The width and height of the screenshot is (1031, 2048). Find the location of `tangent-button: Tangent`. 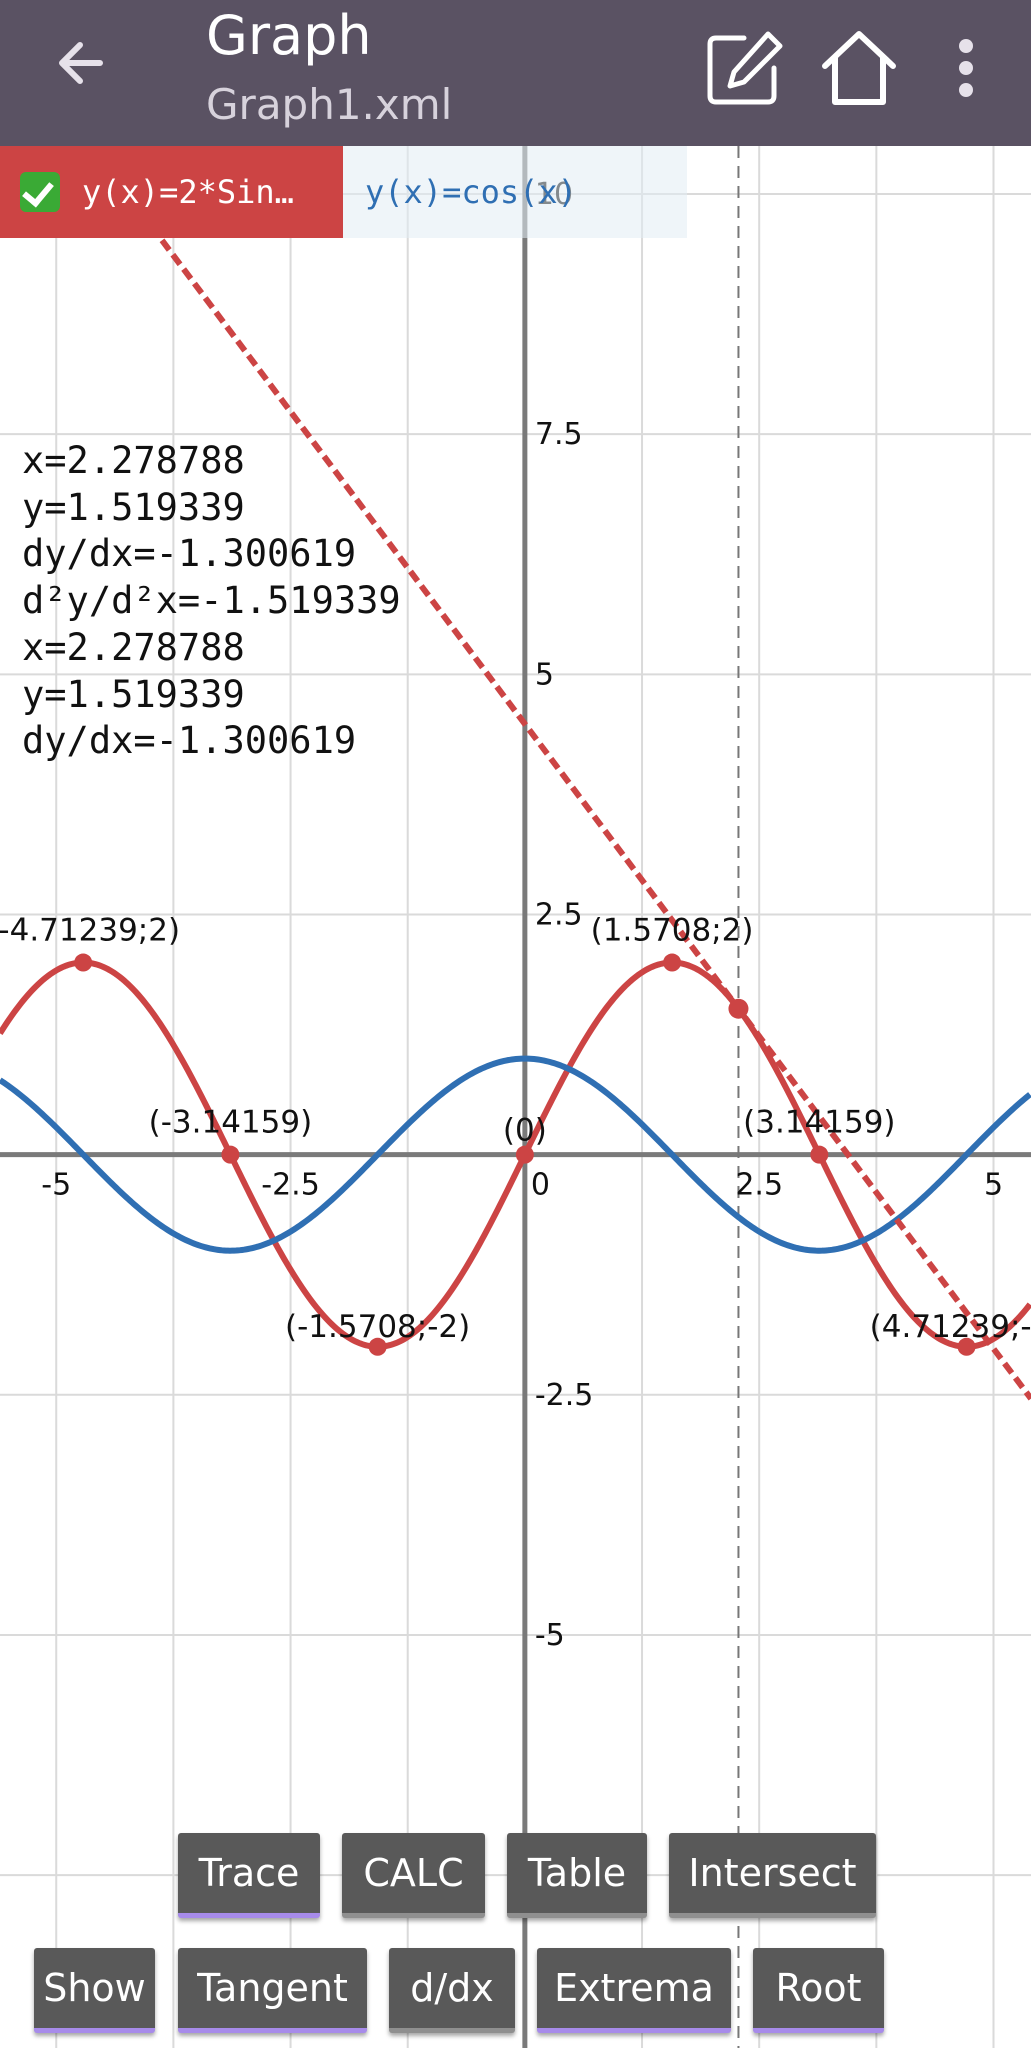

tangent-button: Tangent is located at coordinates (272, 1990).